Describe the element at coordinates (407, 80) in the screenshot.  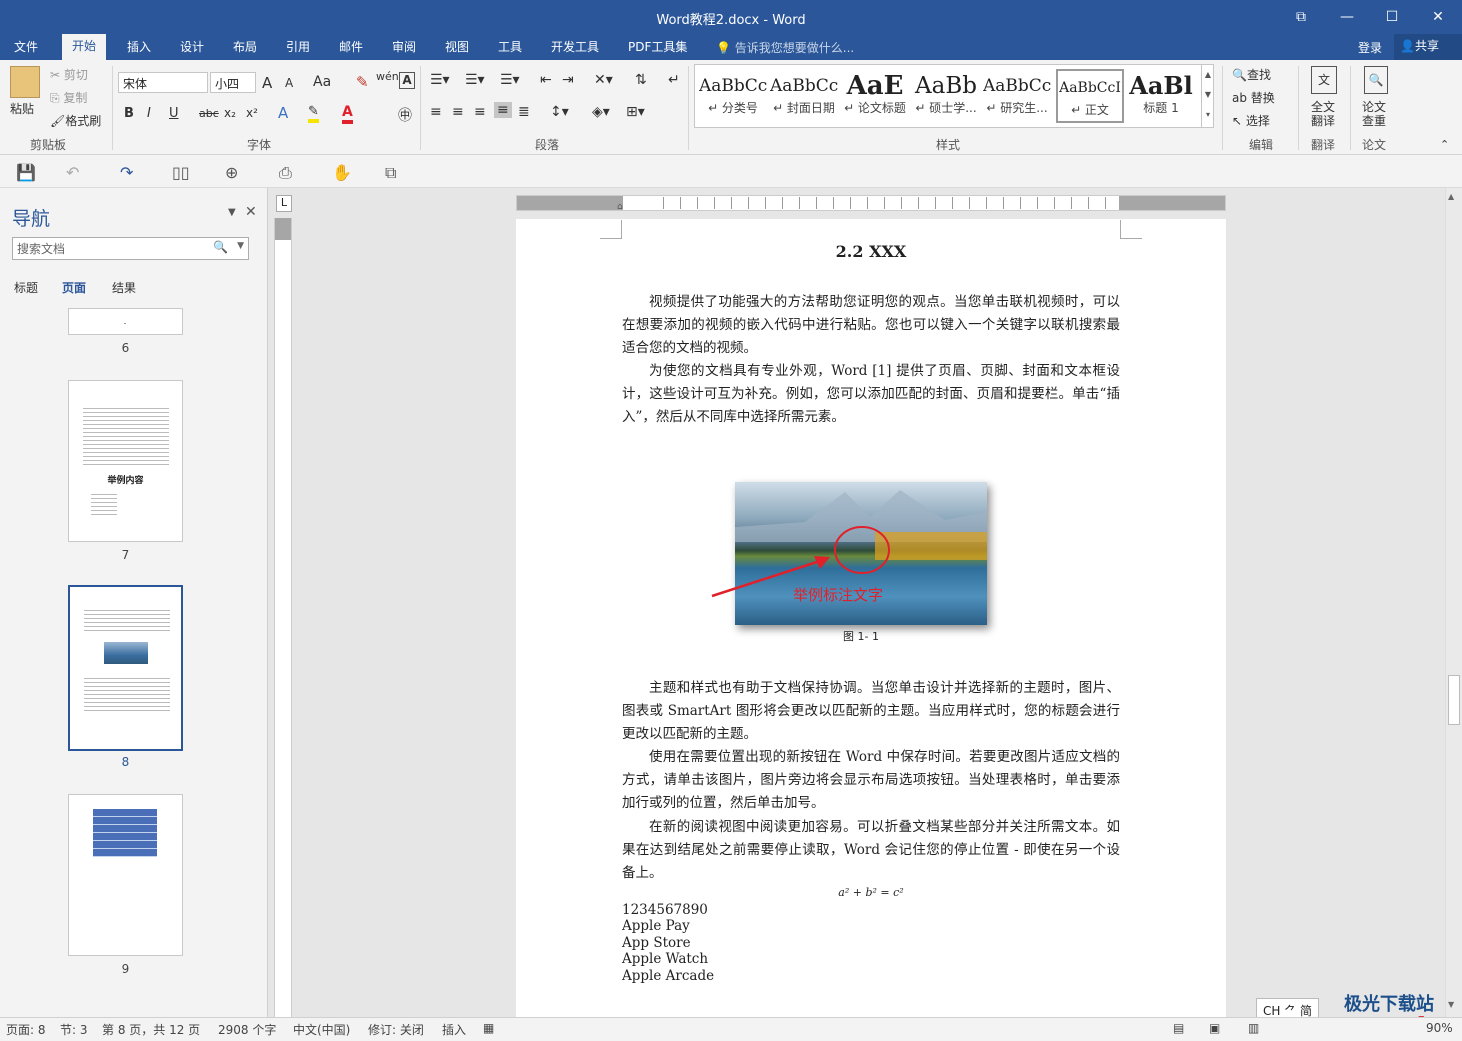
I see `char-border-icon: A` at that location.